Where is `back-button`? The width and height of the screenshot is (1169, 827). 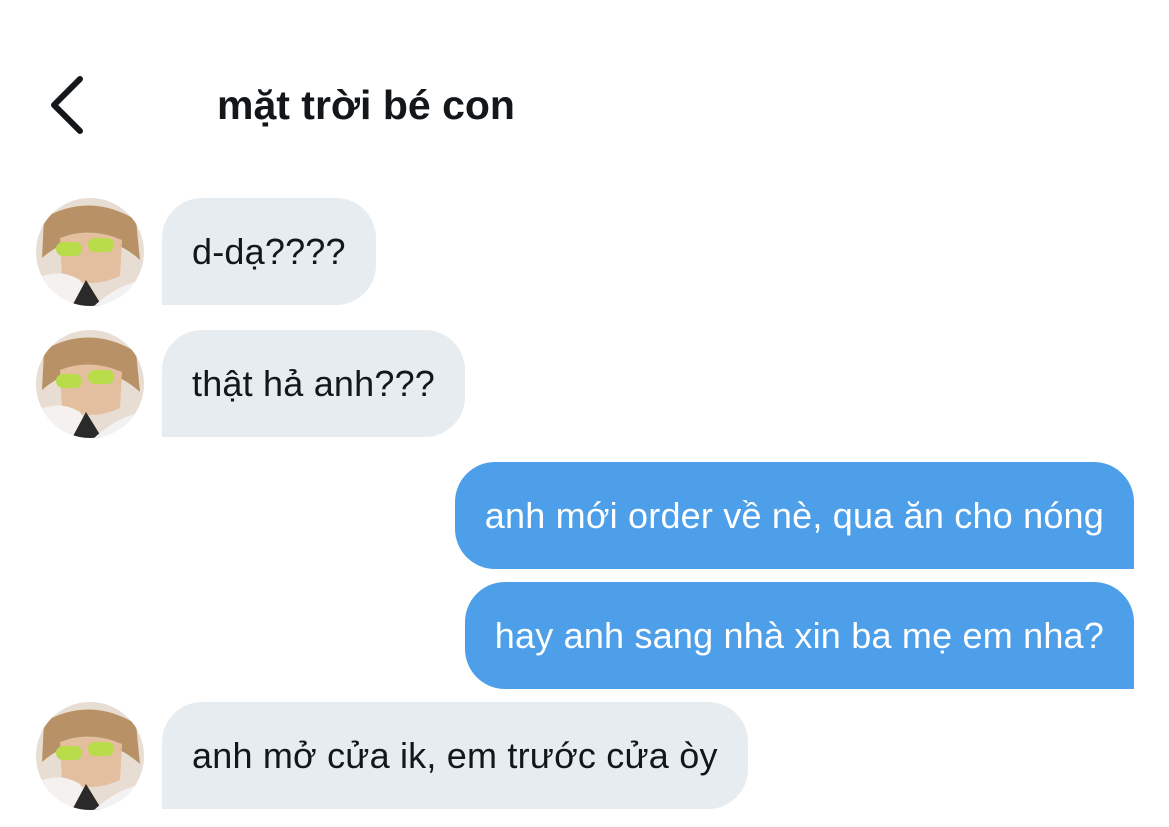
back-button is located at coordinates (69, 105).